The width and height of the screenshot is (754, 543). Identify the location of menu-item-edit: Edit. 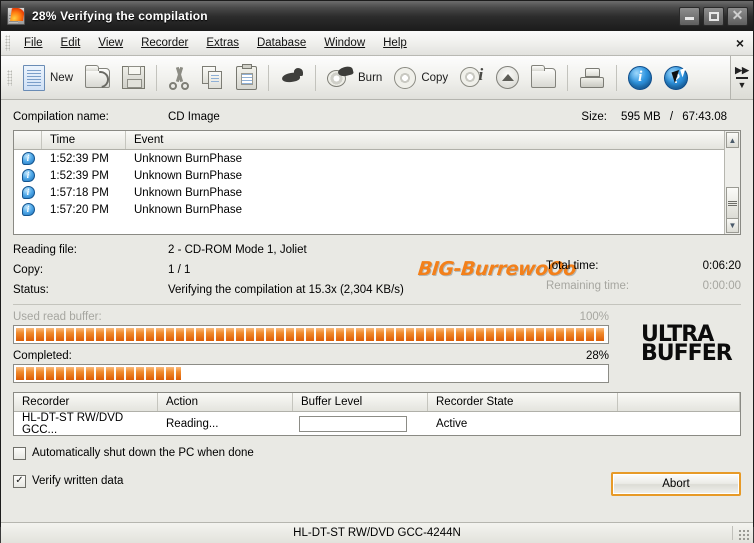
(71, 43).